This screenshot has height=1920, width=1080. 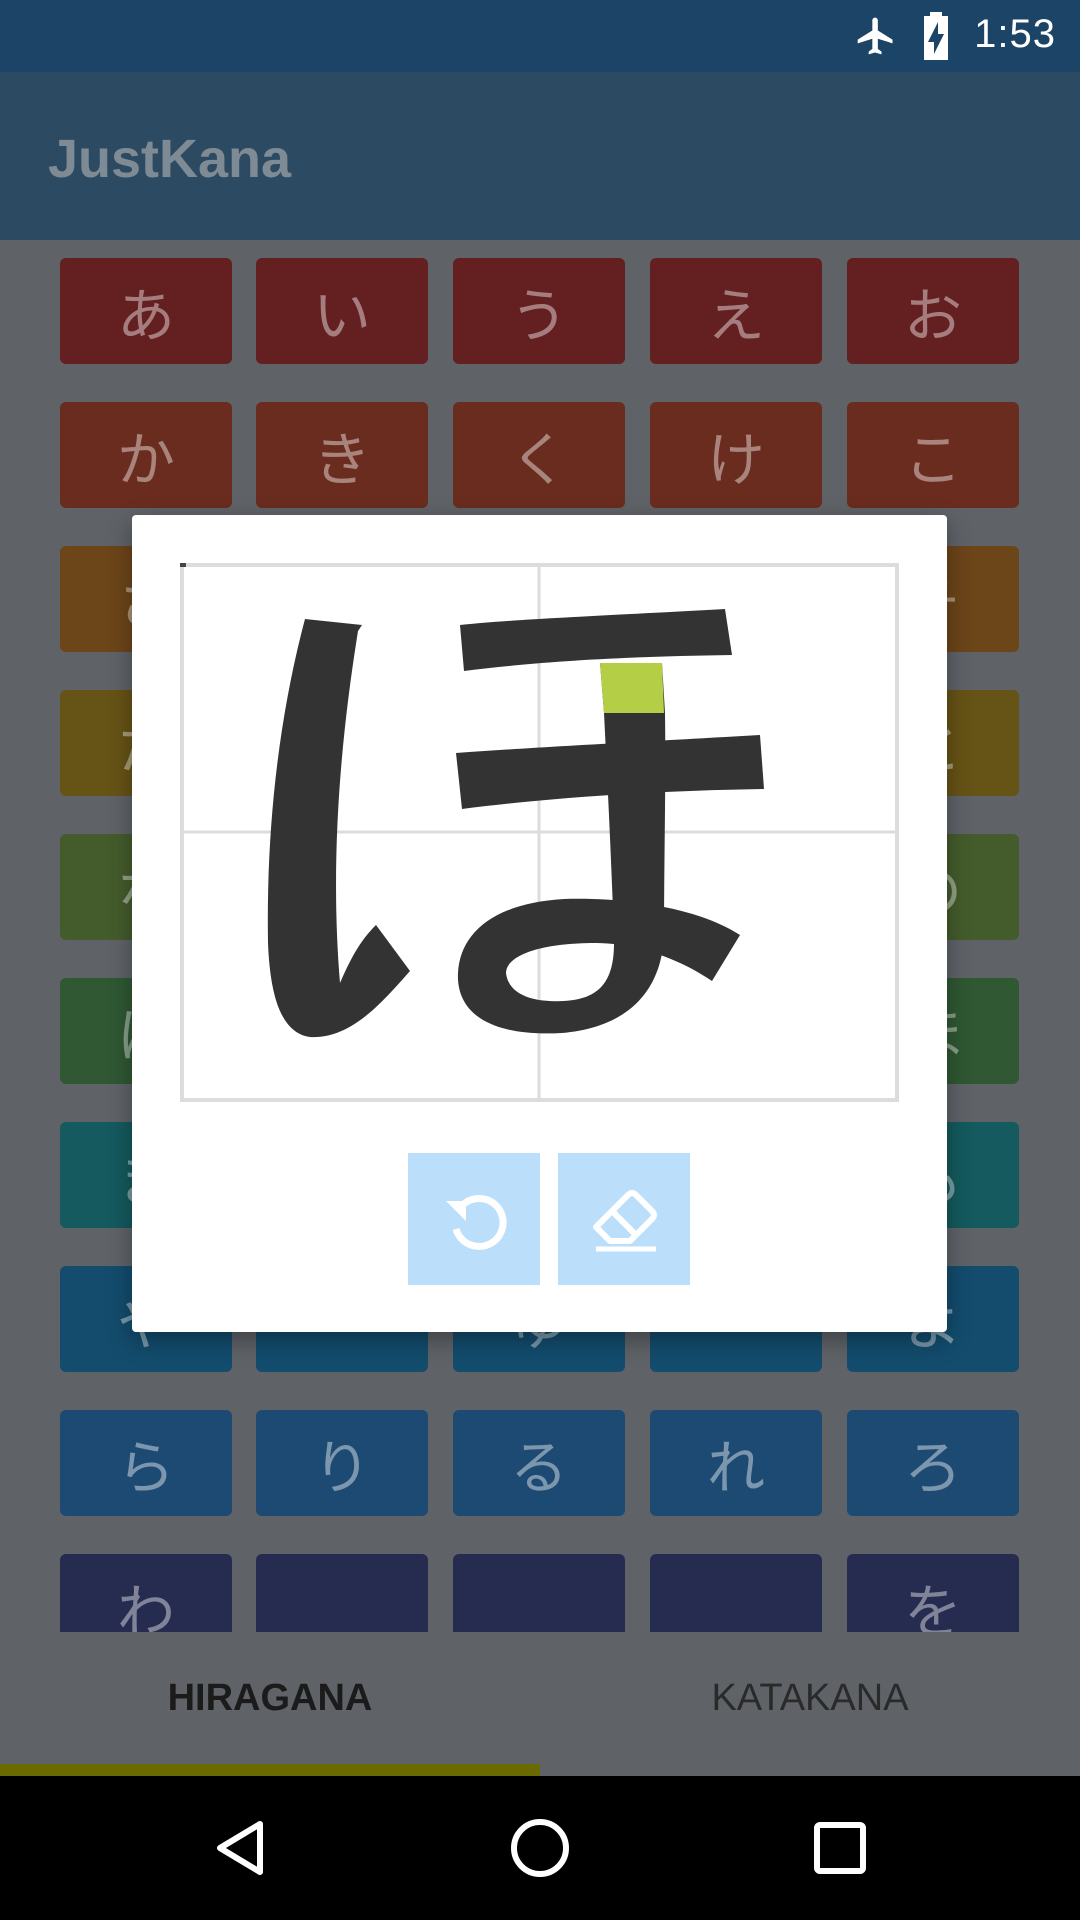 What do you see at coordinates (539, 311) in the screenshot?
I see `kana-button: う` at bounding box center [539, 311].